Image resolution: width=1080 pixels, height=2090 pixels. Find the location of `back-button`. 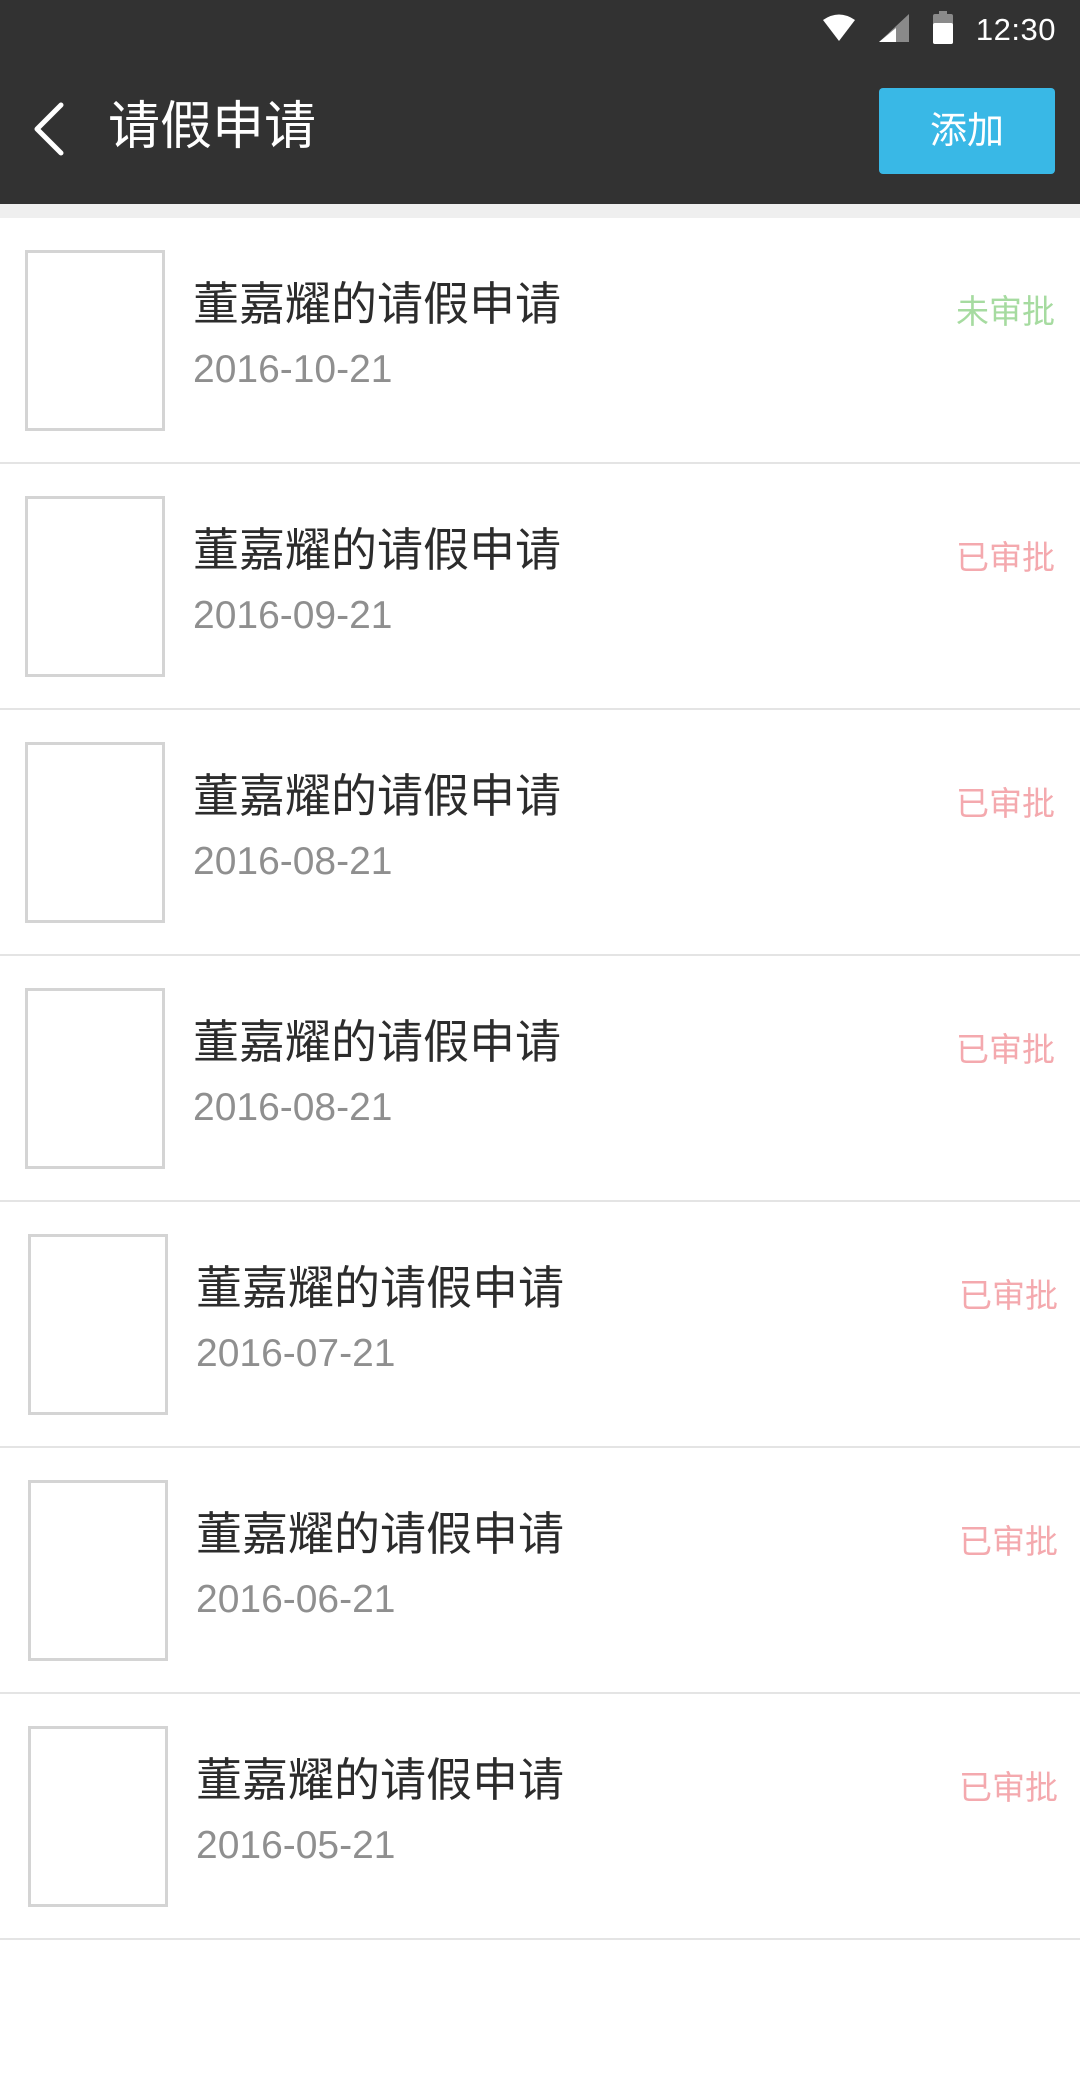

back-button is located at coordinates (49, 131).